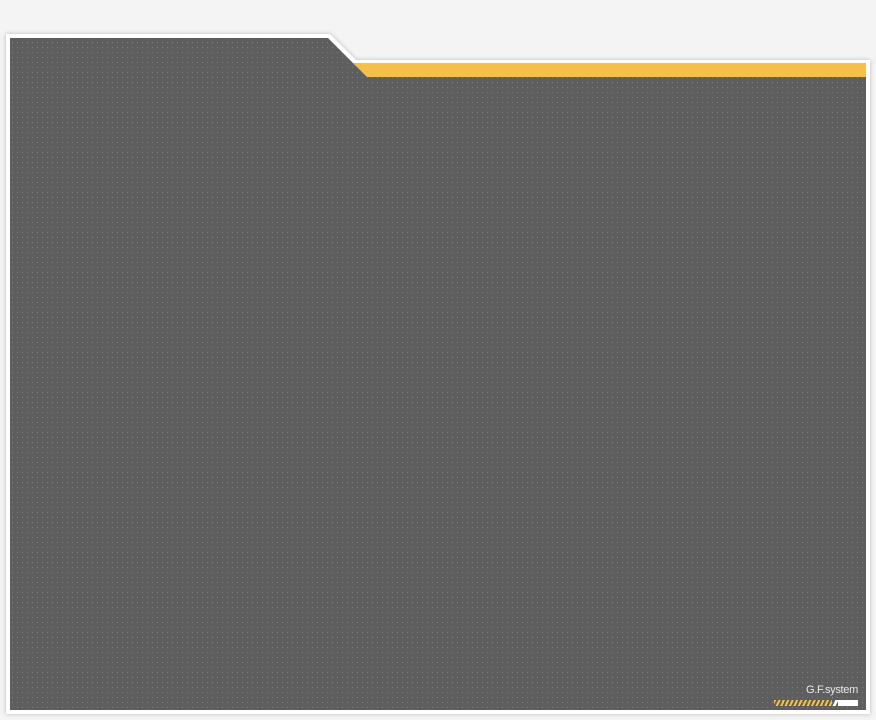  Describe the element at coordinates (848, 703) in the screenshot. I see `logo-bar-icon` at that location.